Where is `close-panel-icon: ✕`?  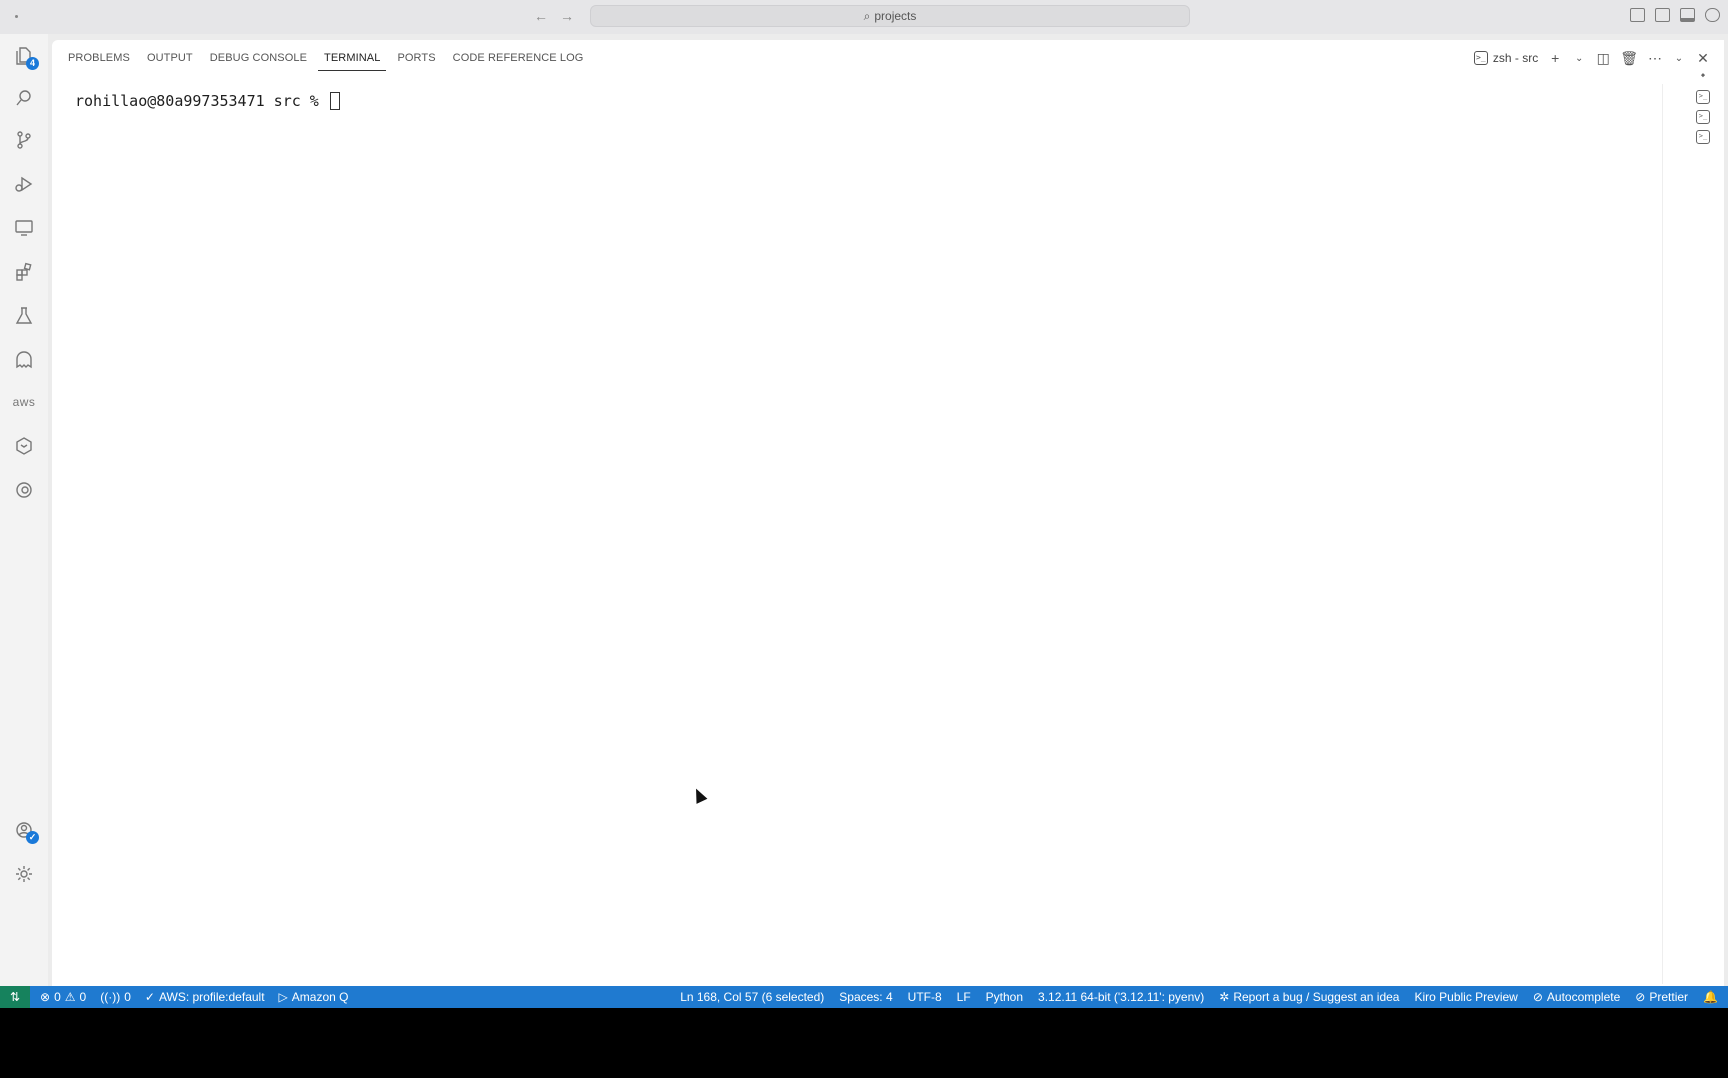
close-panel-icon: ✕ is located at coordinates (1703, 58).